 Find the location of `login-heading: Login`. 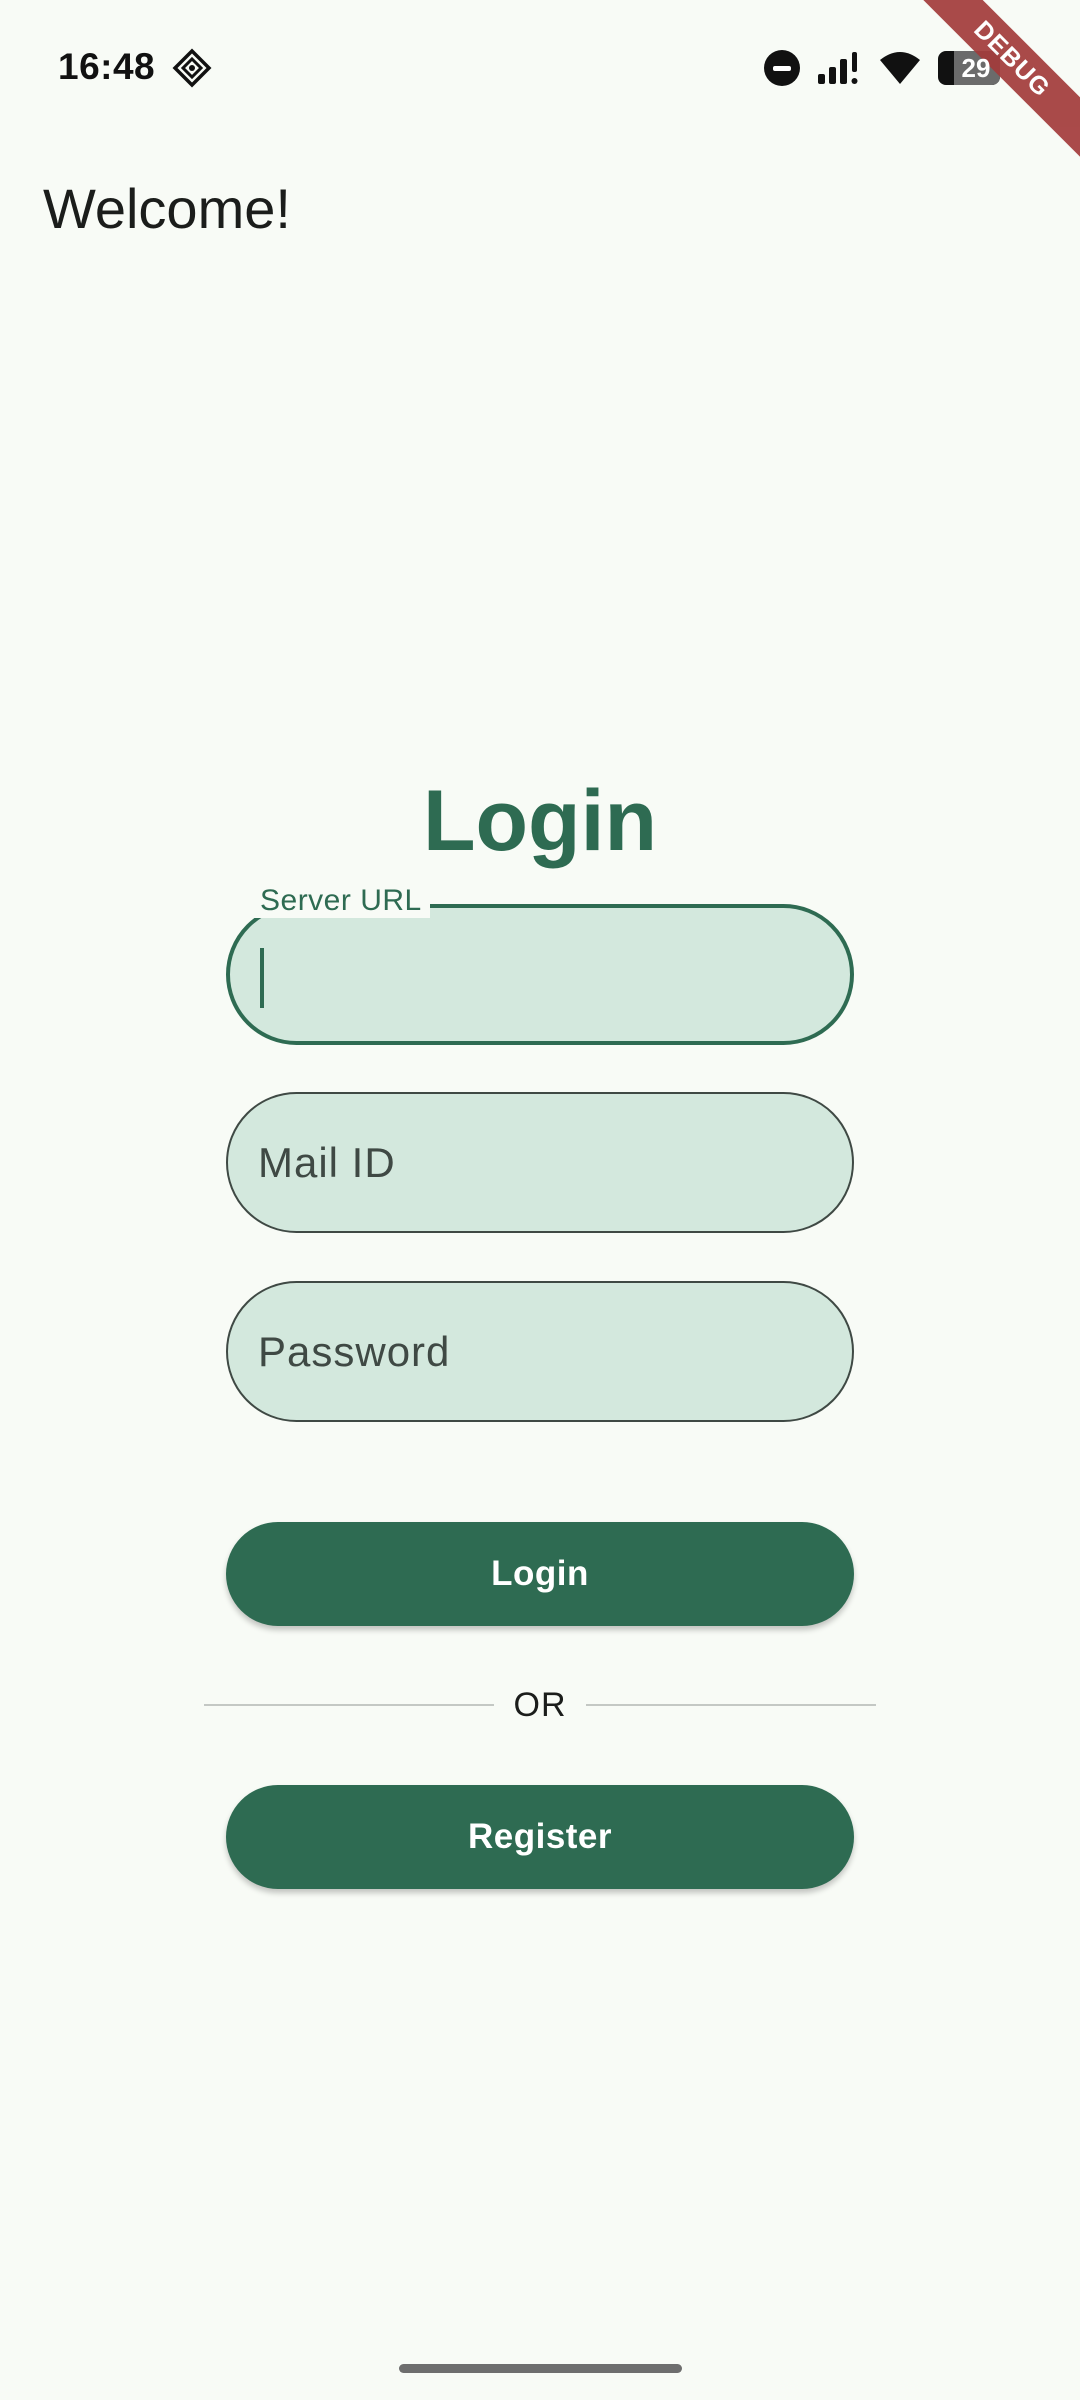

login-heading: Login is located at coordinates (540, 821).